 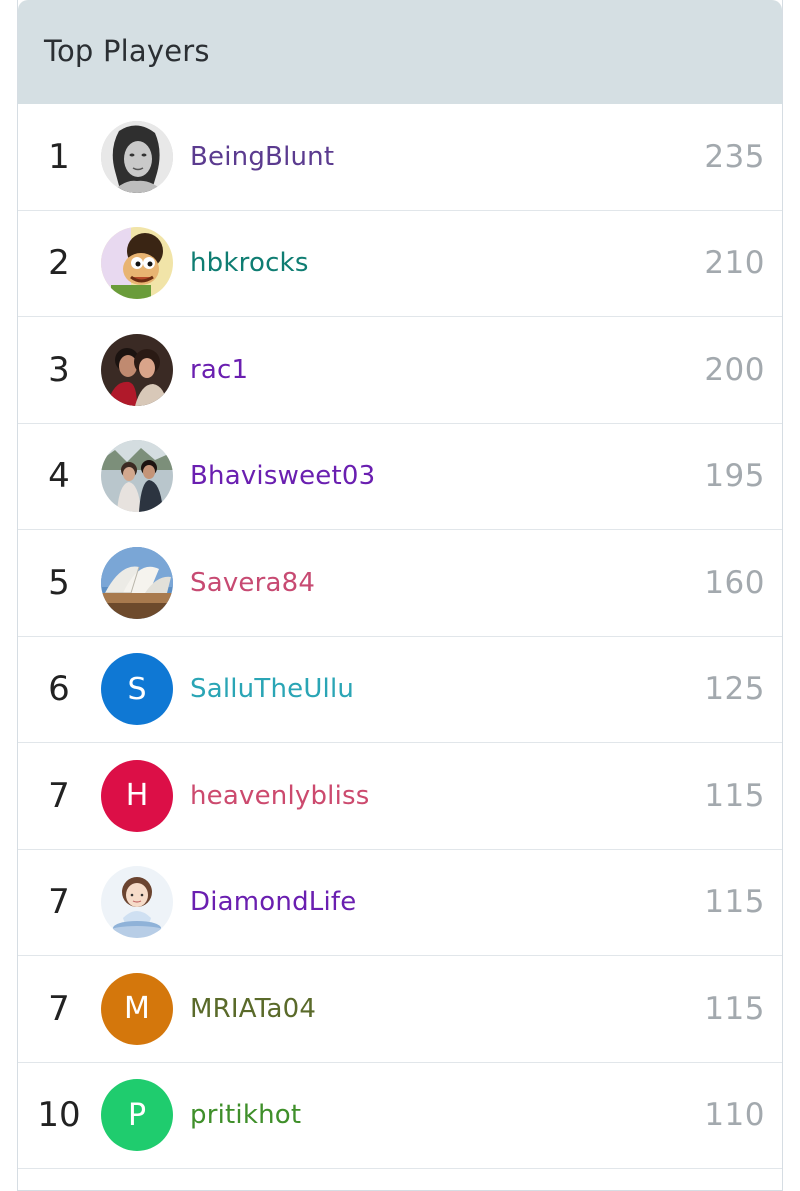 What do you see at coordinates (400, 903) in the screenshot?
I see `player-row: 7 DiamondLife 115` at bounding box center [400, 903].